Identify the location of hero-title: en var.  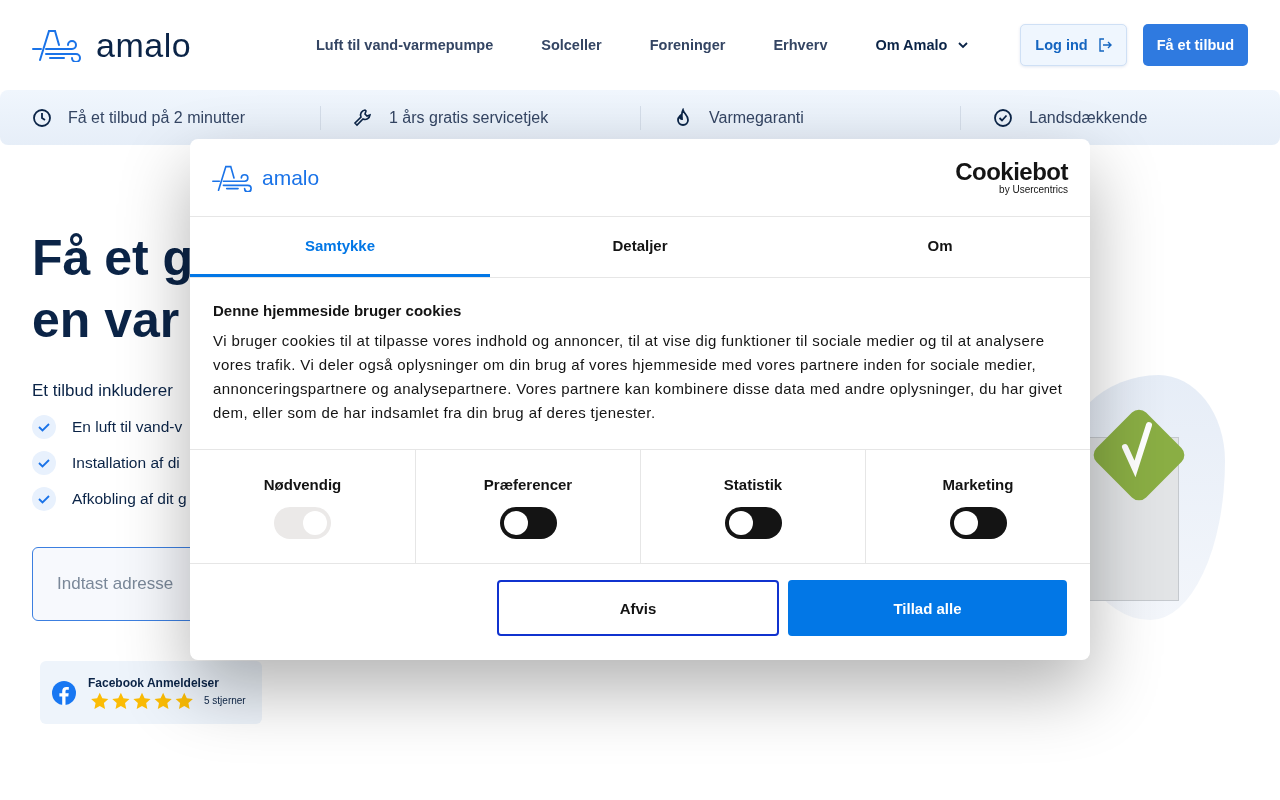
(106, 320).